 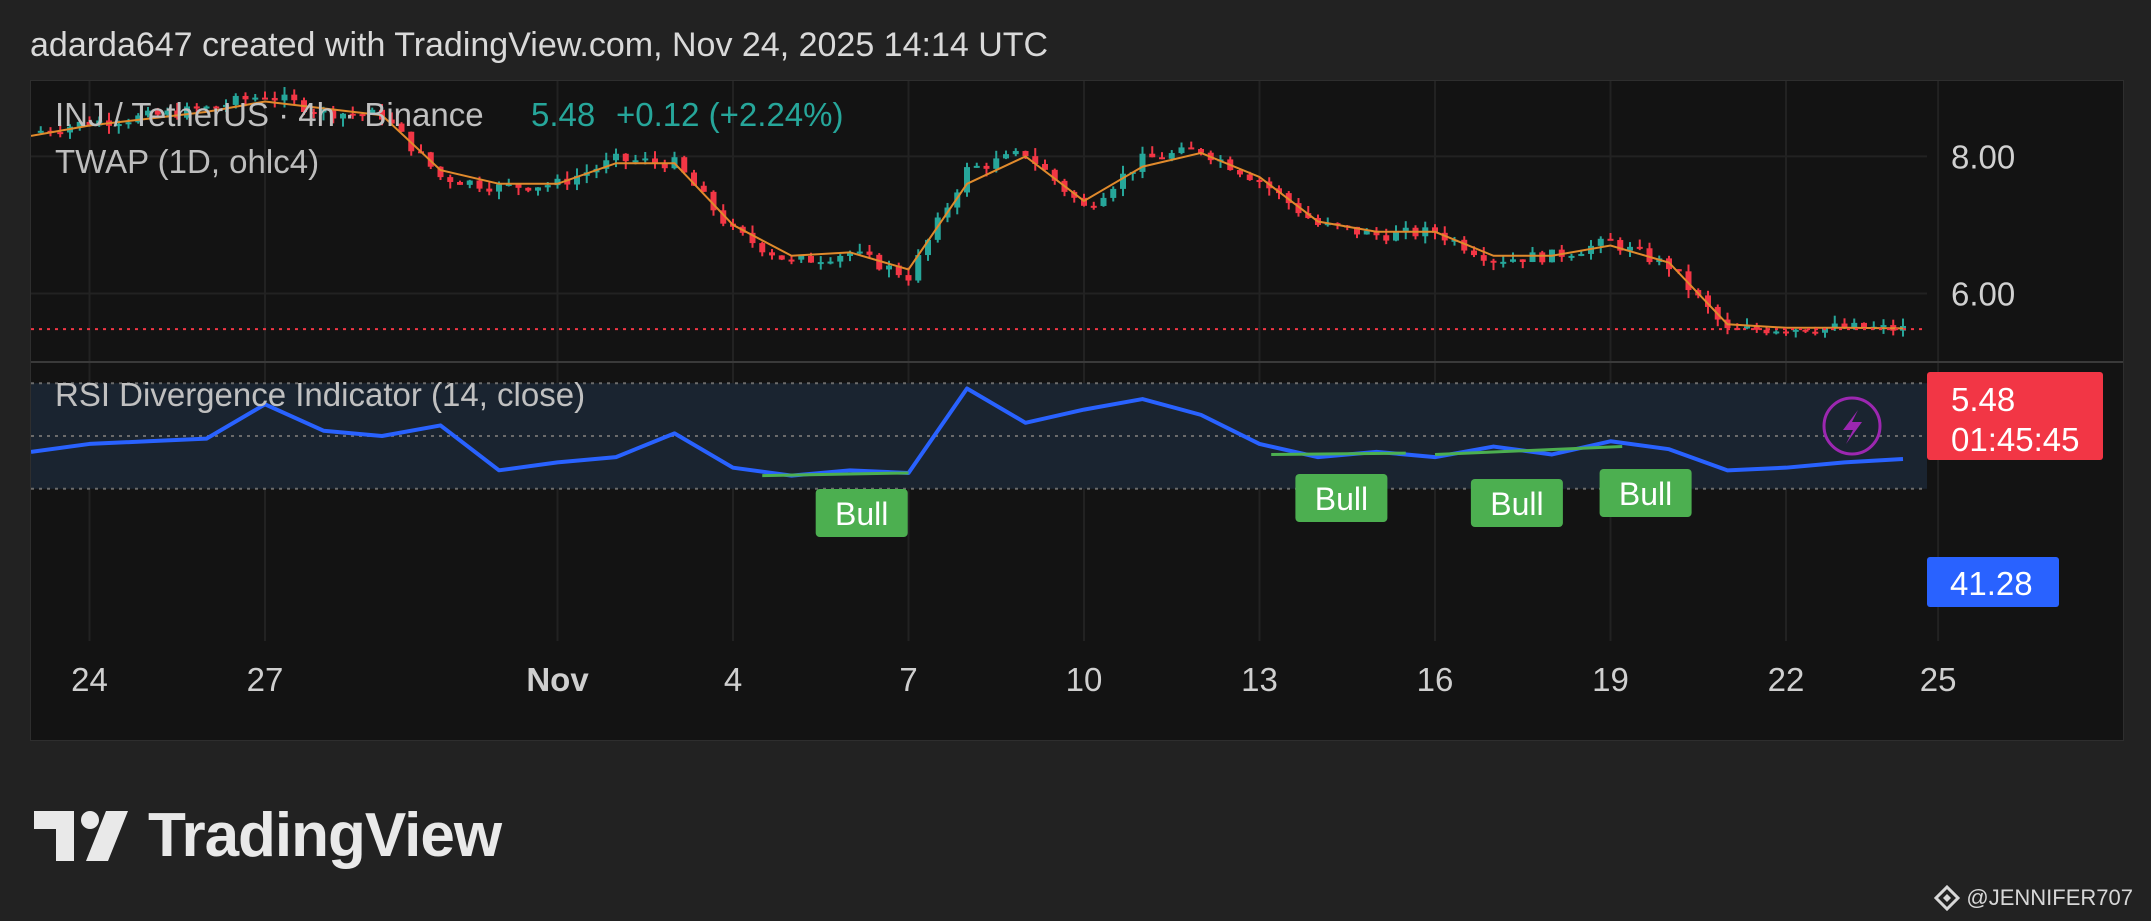 I want to click on legend-symbol: INJ / TetherUS · 4h · Binance, so click(x=269, y=114).